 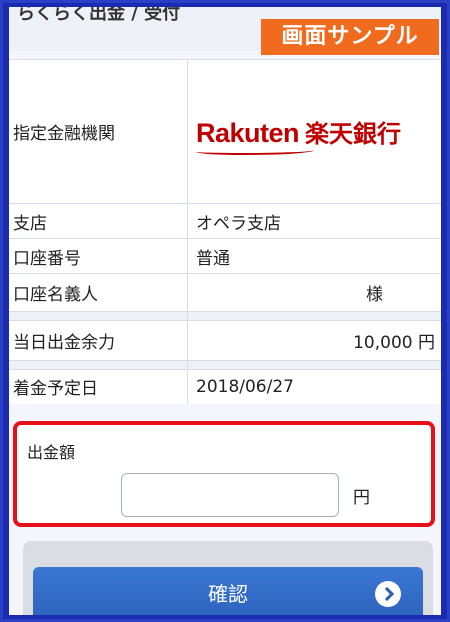 I want to click on amount-label: 出金額, so click(x=51, y=452).